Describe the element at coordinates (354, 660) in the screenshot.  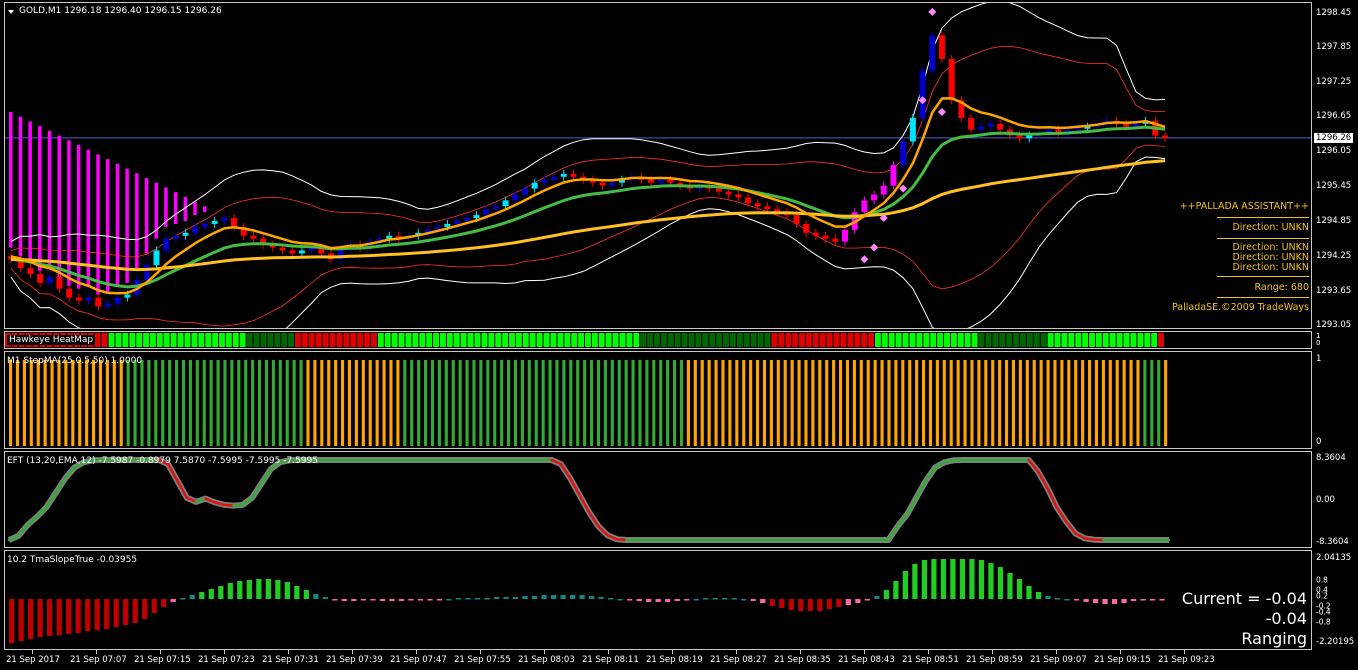
I see `time-label: 21 Sep 07:39` at that location.